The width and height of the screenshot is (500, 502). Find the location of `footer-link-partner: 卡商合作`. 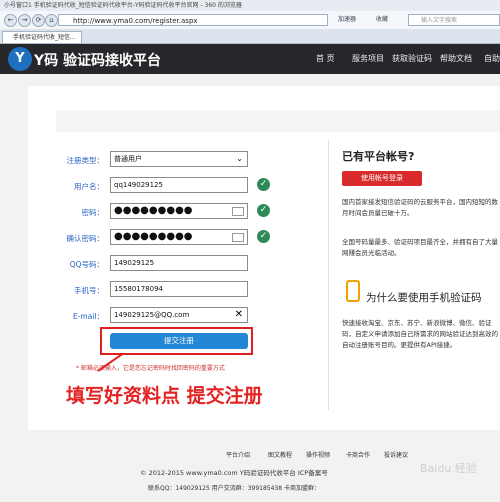

footer-link-partner: 卡商合作 is located at coordinates (358, 454).